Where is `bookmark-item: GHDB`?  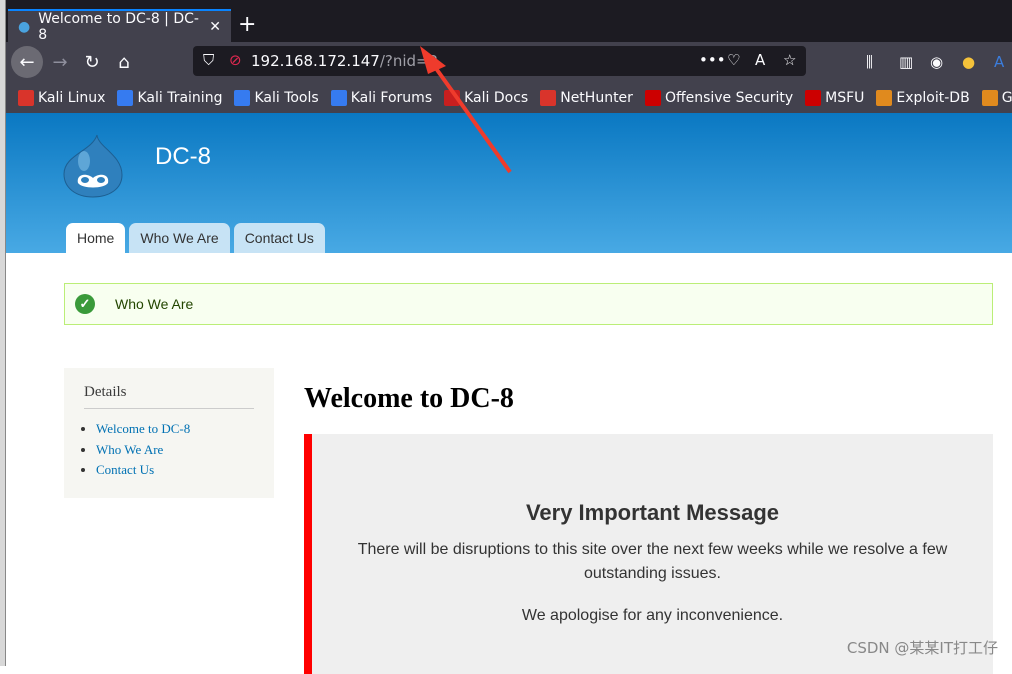
bookmark-item: GHDB is located at coordinates (996, 97).